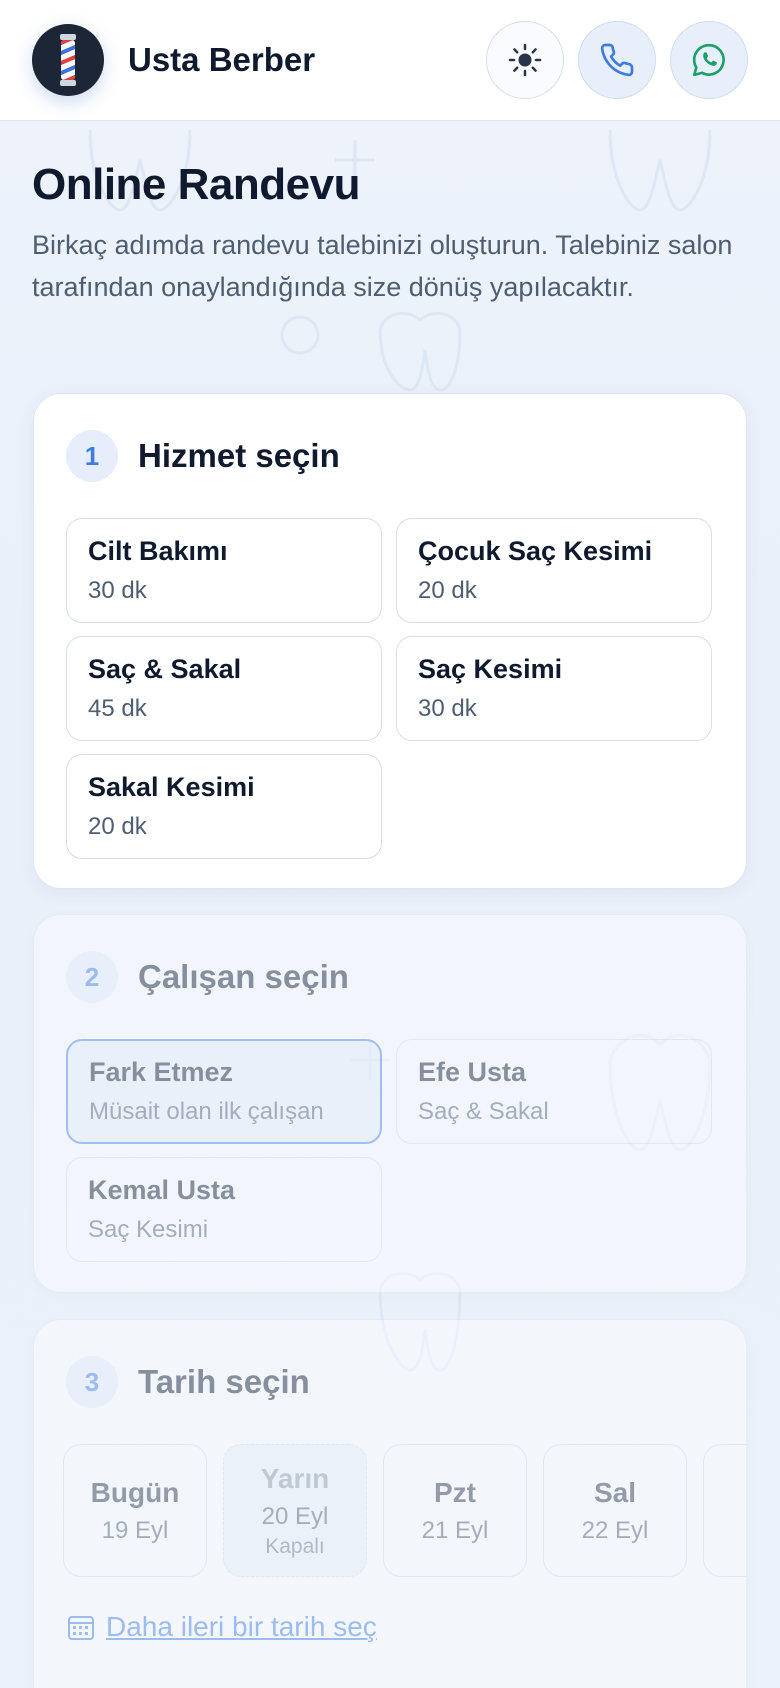 The height and width of the screenshot is (1688, 780). I want to click on staff-option-kemal-usta: Kemal Usta Saç Kesimi, so click(224, 1209).